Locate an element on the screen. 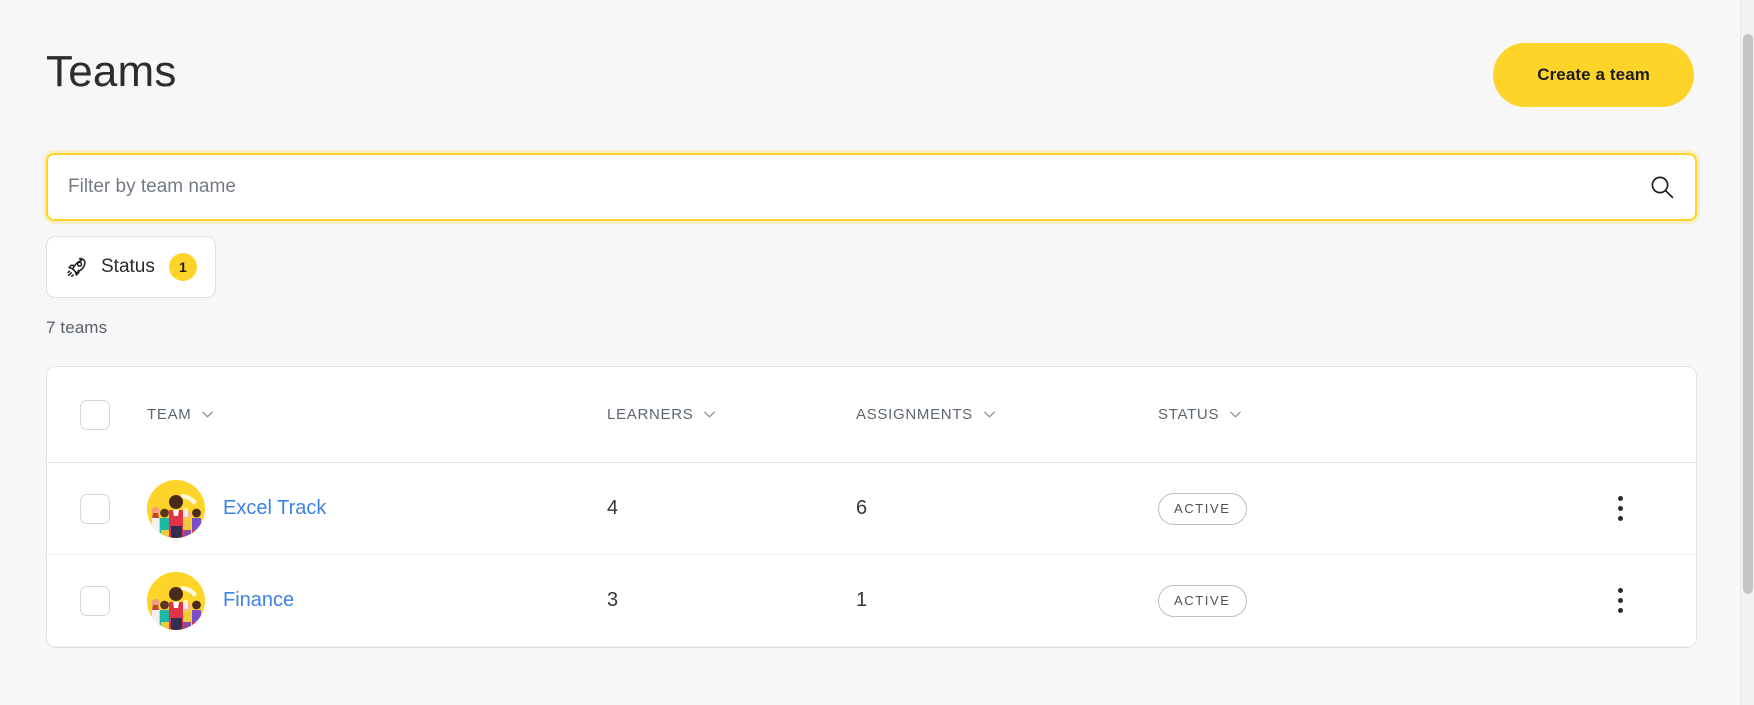  search-input is located at coordinates (871, 187).